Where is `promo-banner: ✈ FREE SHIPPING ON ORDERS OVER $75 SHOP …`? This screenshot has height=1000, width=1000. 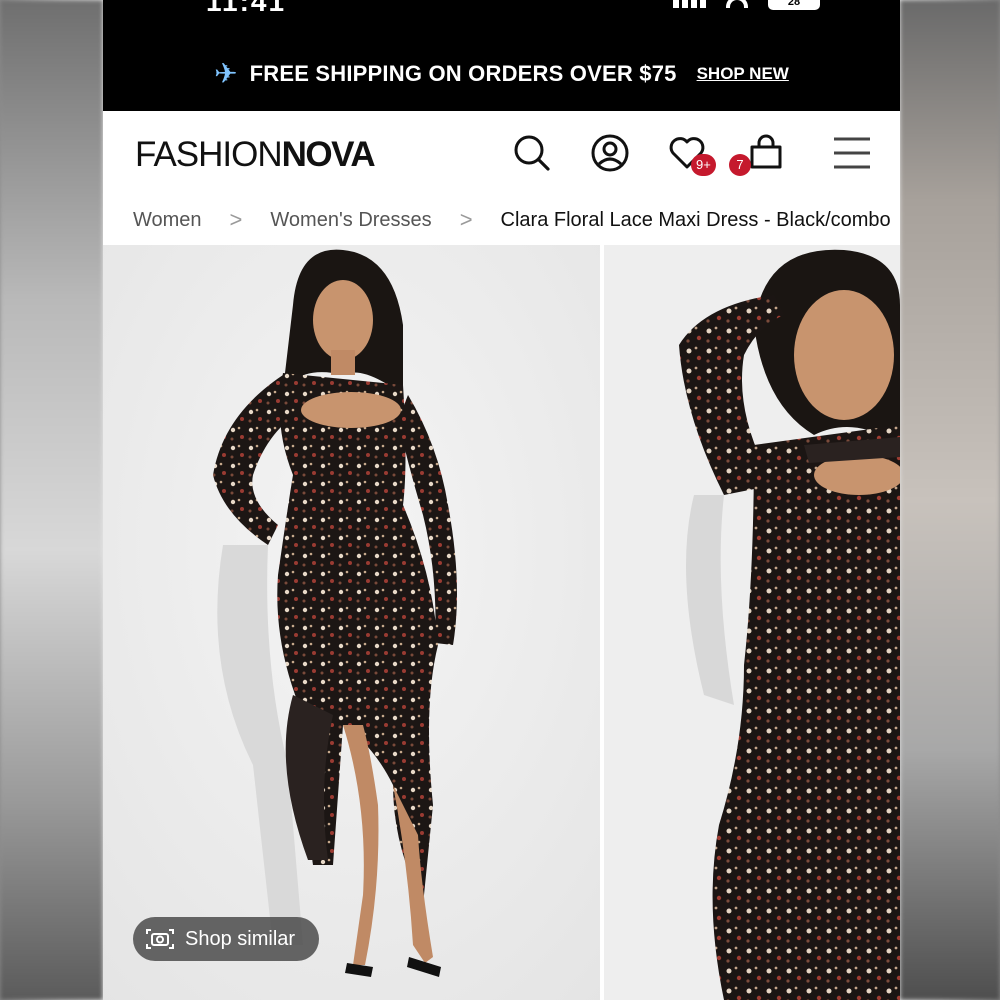 promo-banner: ✈ FREE SHIPPING ON ORDERS OVER $75 SHOP … is located at coordinates (501, 74).